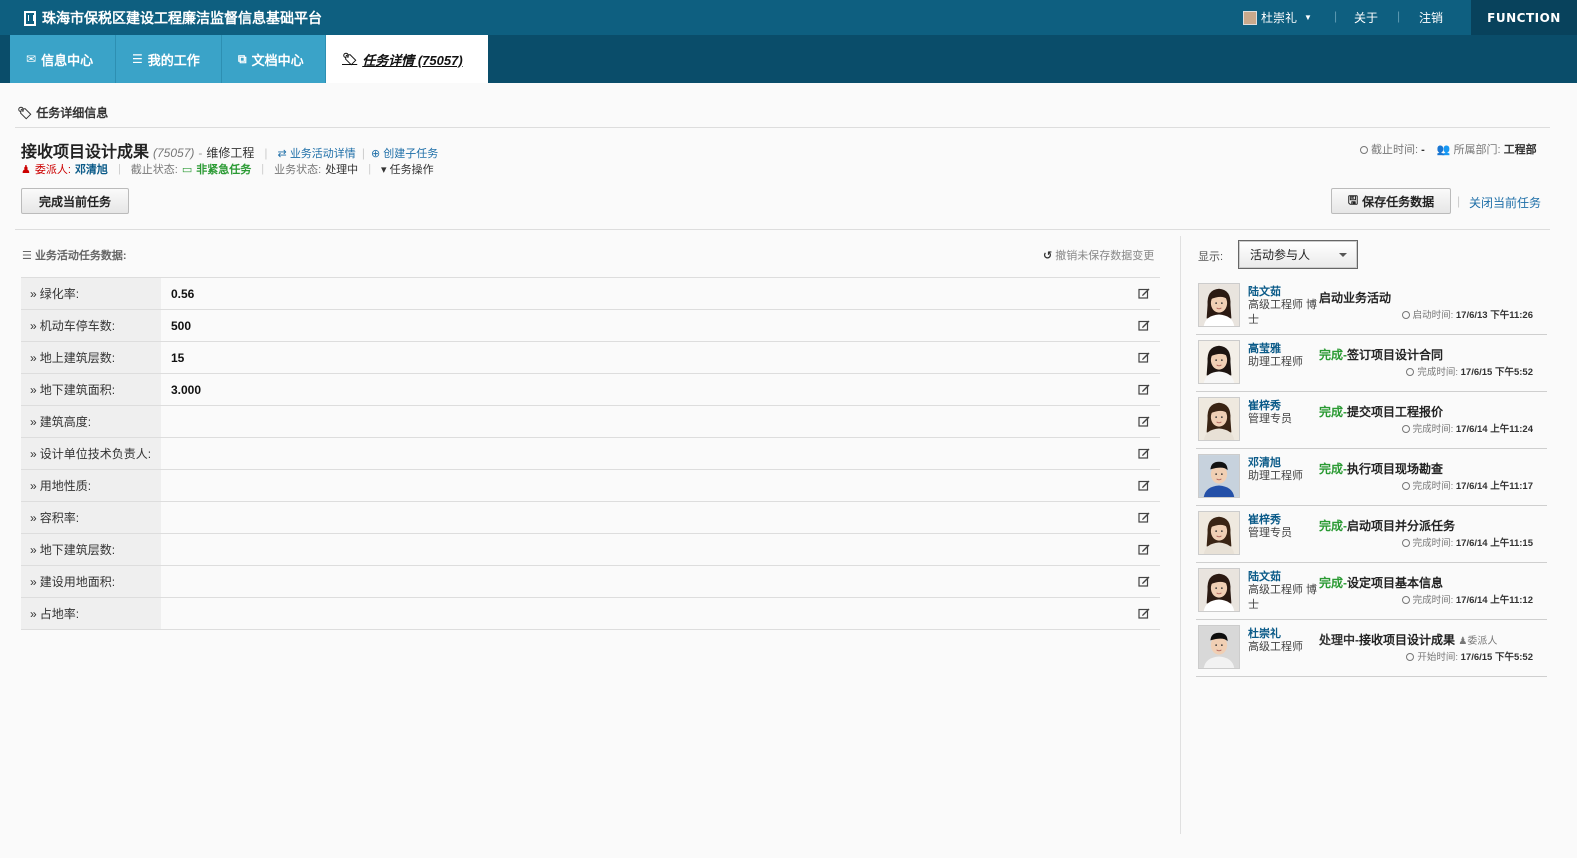  I want to click on participant-item: 邓清旭 助理工程师 完成-执行项目现场勘查 完成时间: 17/6/14 上午11:17, so click(1371, 477).